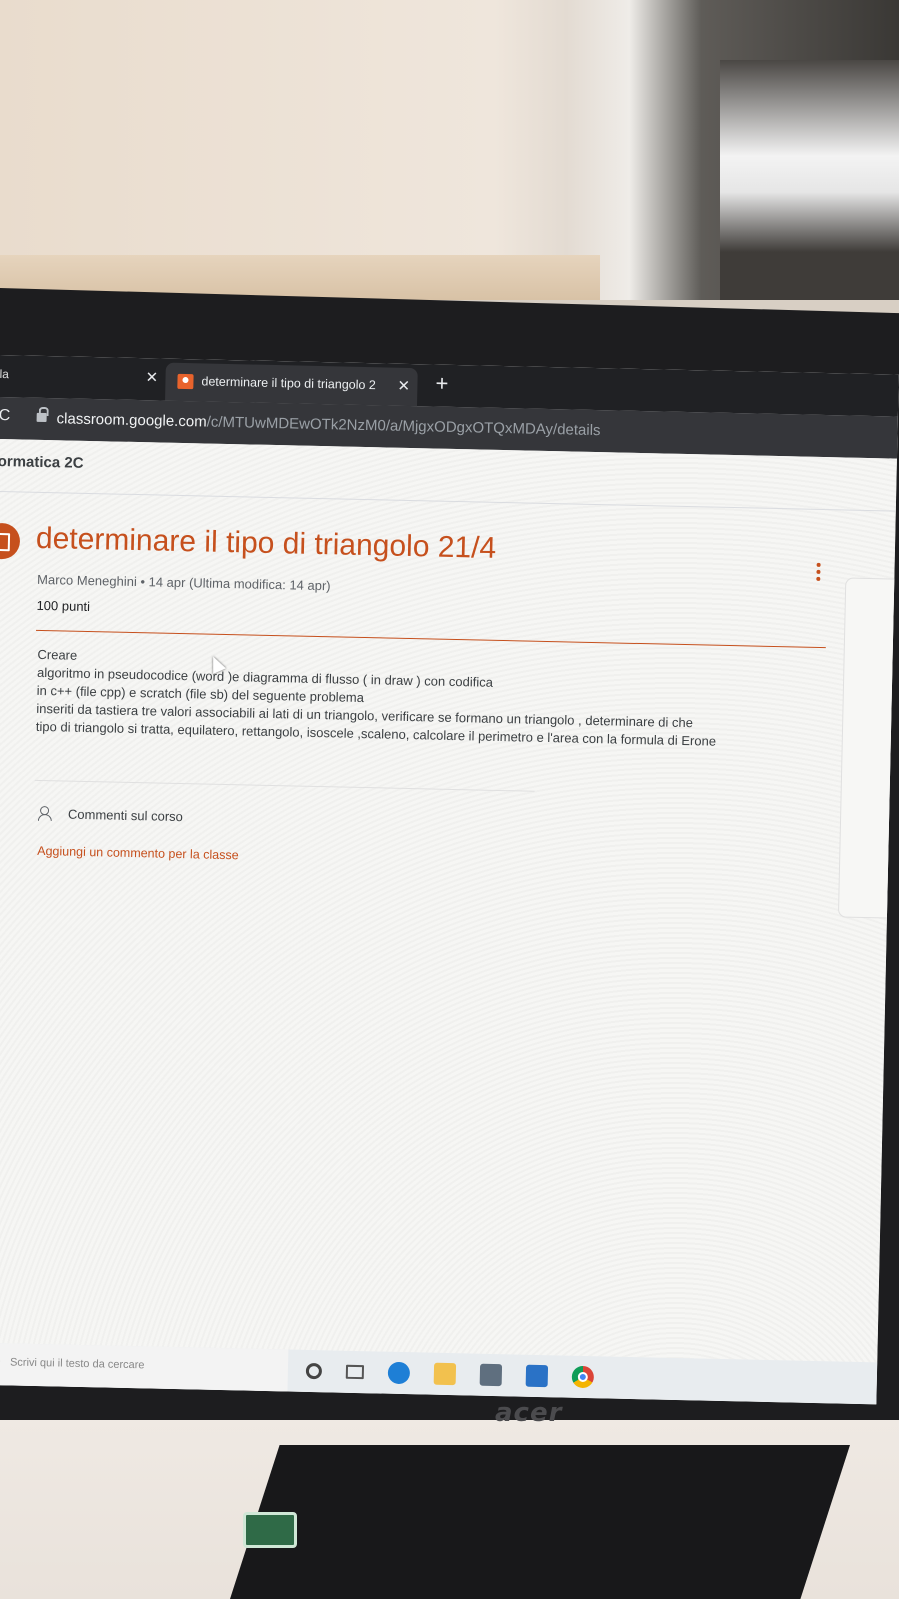  What do you see at coordinates (151, 377) in the screenshot?
I see `close-tab-left-icon: ✕` at bounding box center [151, 377].